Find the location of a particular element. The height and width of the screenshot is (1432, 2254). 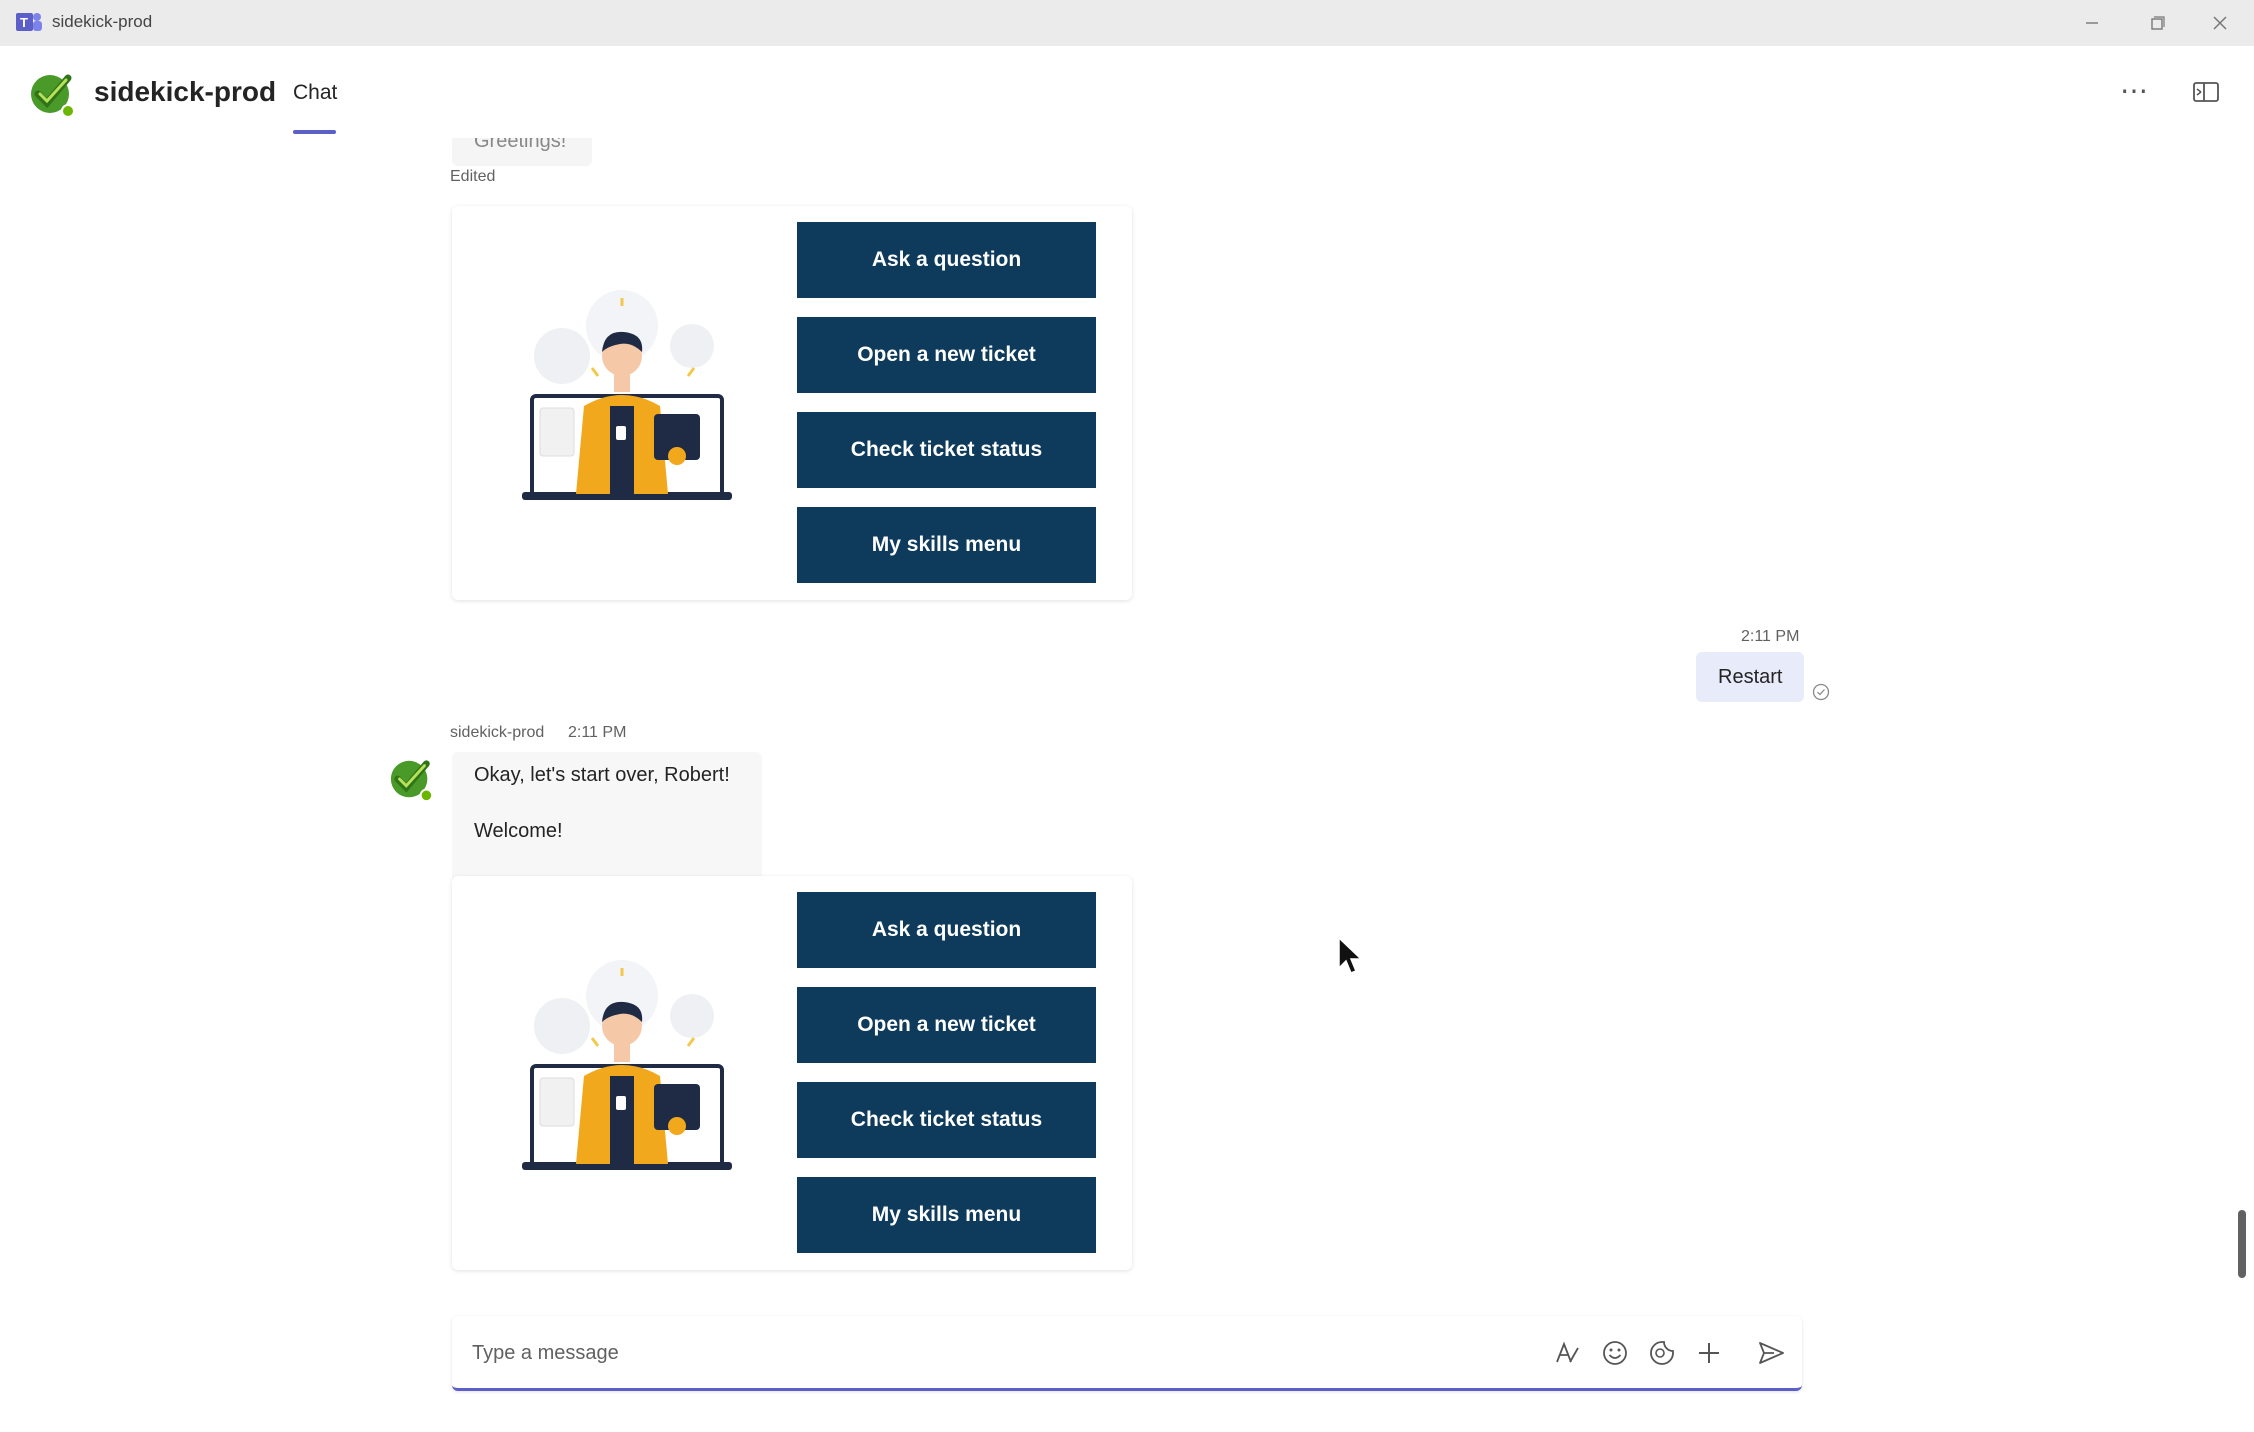

message-sent-check-icon is located at coordinates (1821, 692).